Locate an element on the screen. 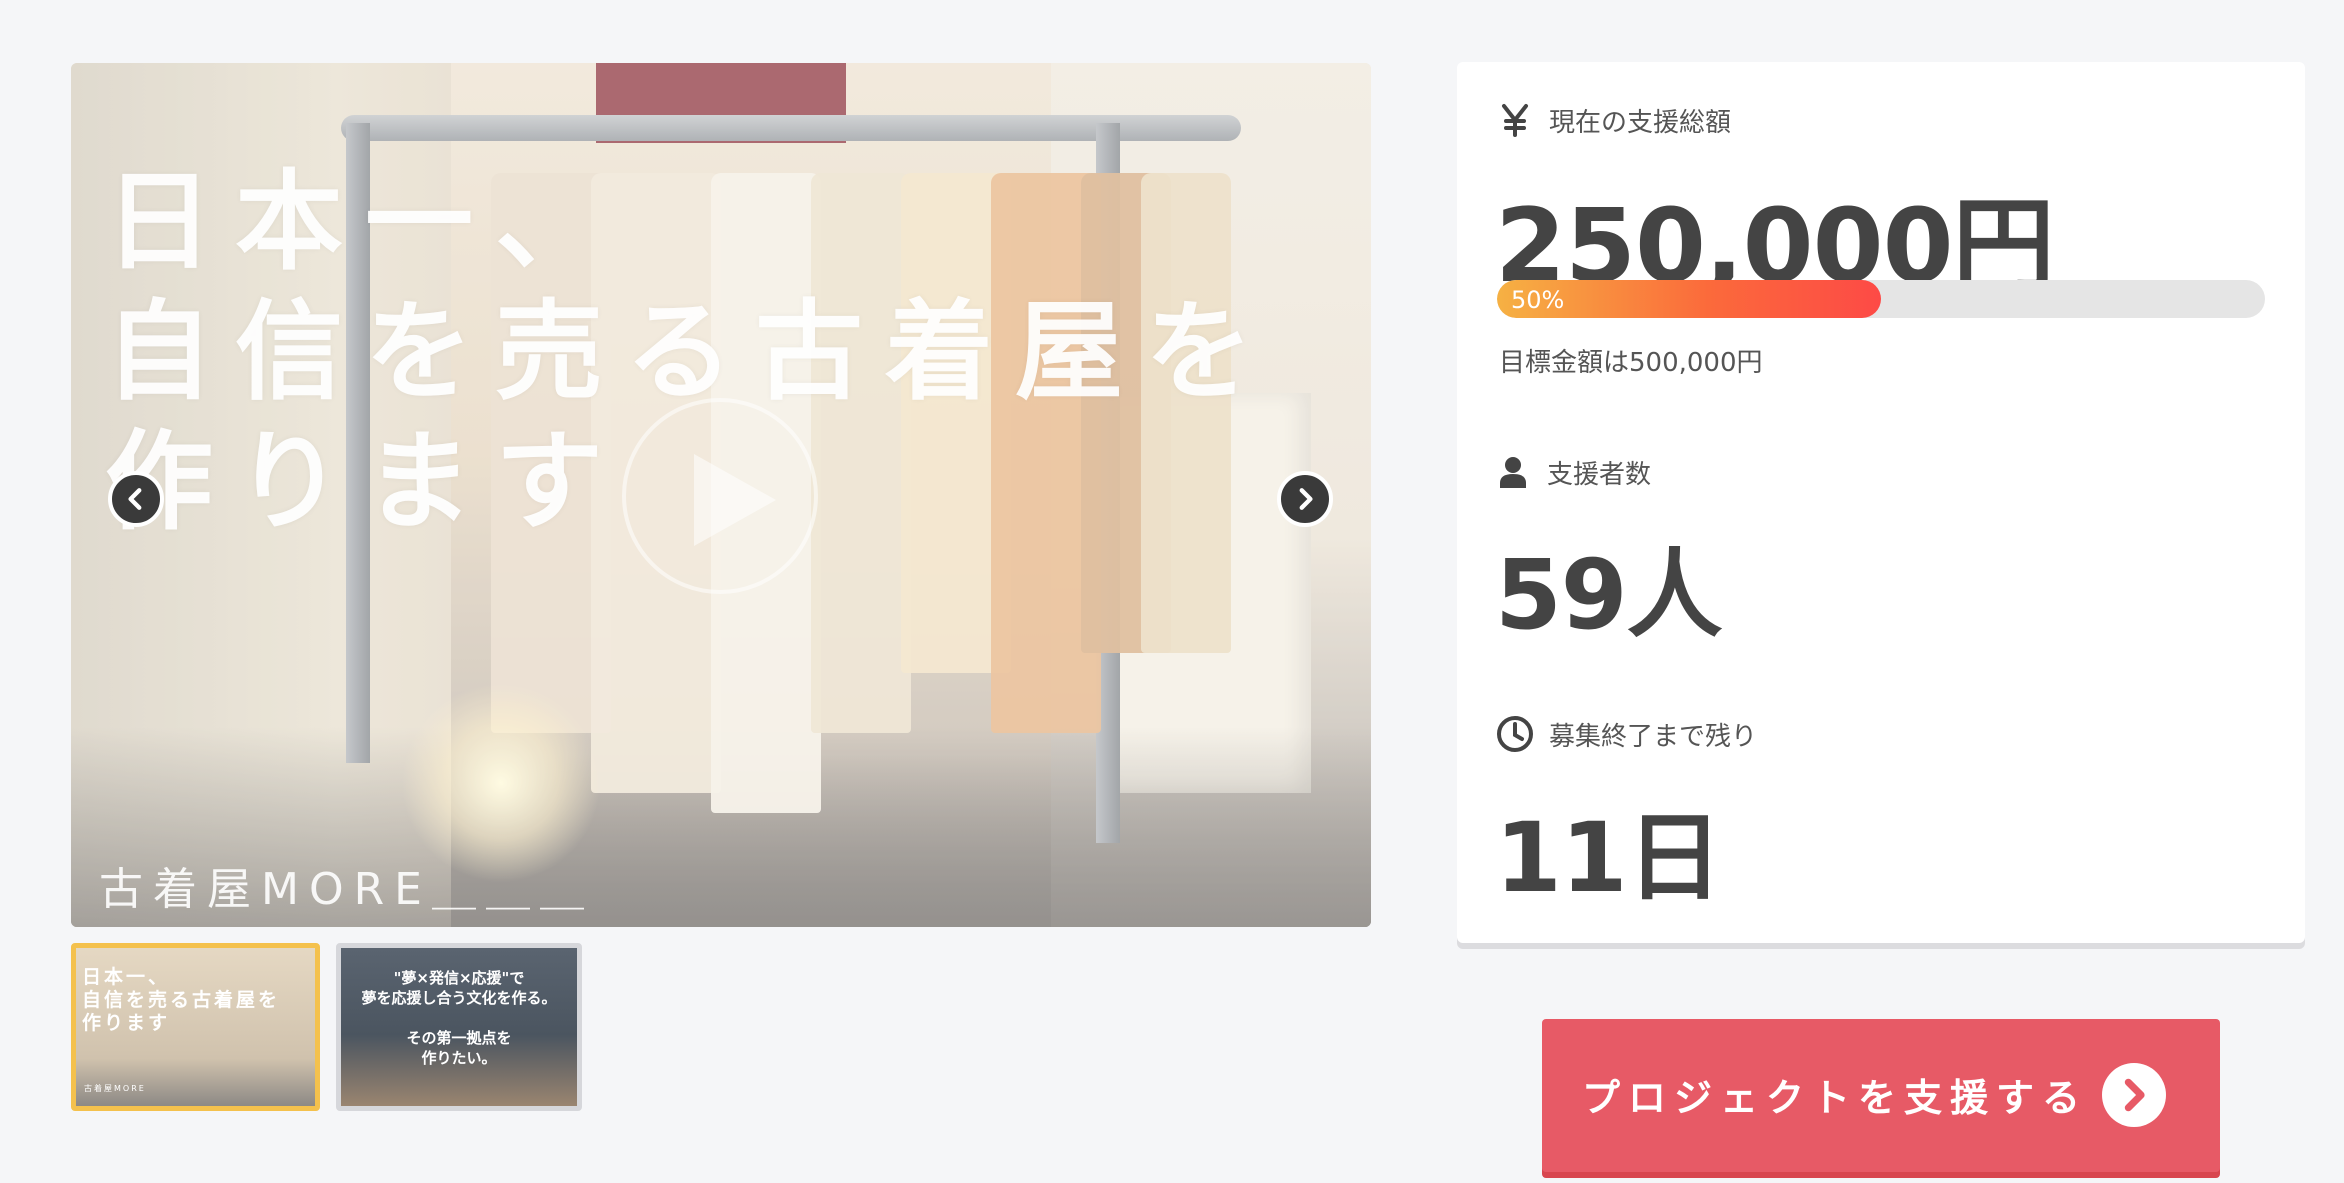 This screenshot has height=1183, width=2344. thumbnail-text: 日本一、 自信を売る古着屋を 作ります is located at coordinates (181, 1000).